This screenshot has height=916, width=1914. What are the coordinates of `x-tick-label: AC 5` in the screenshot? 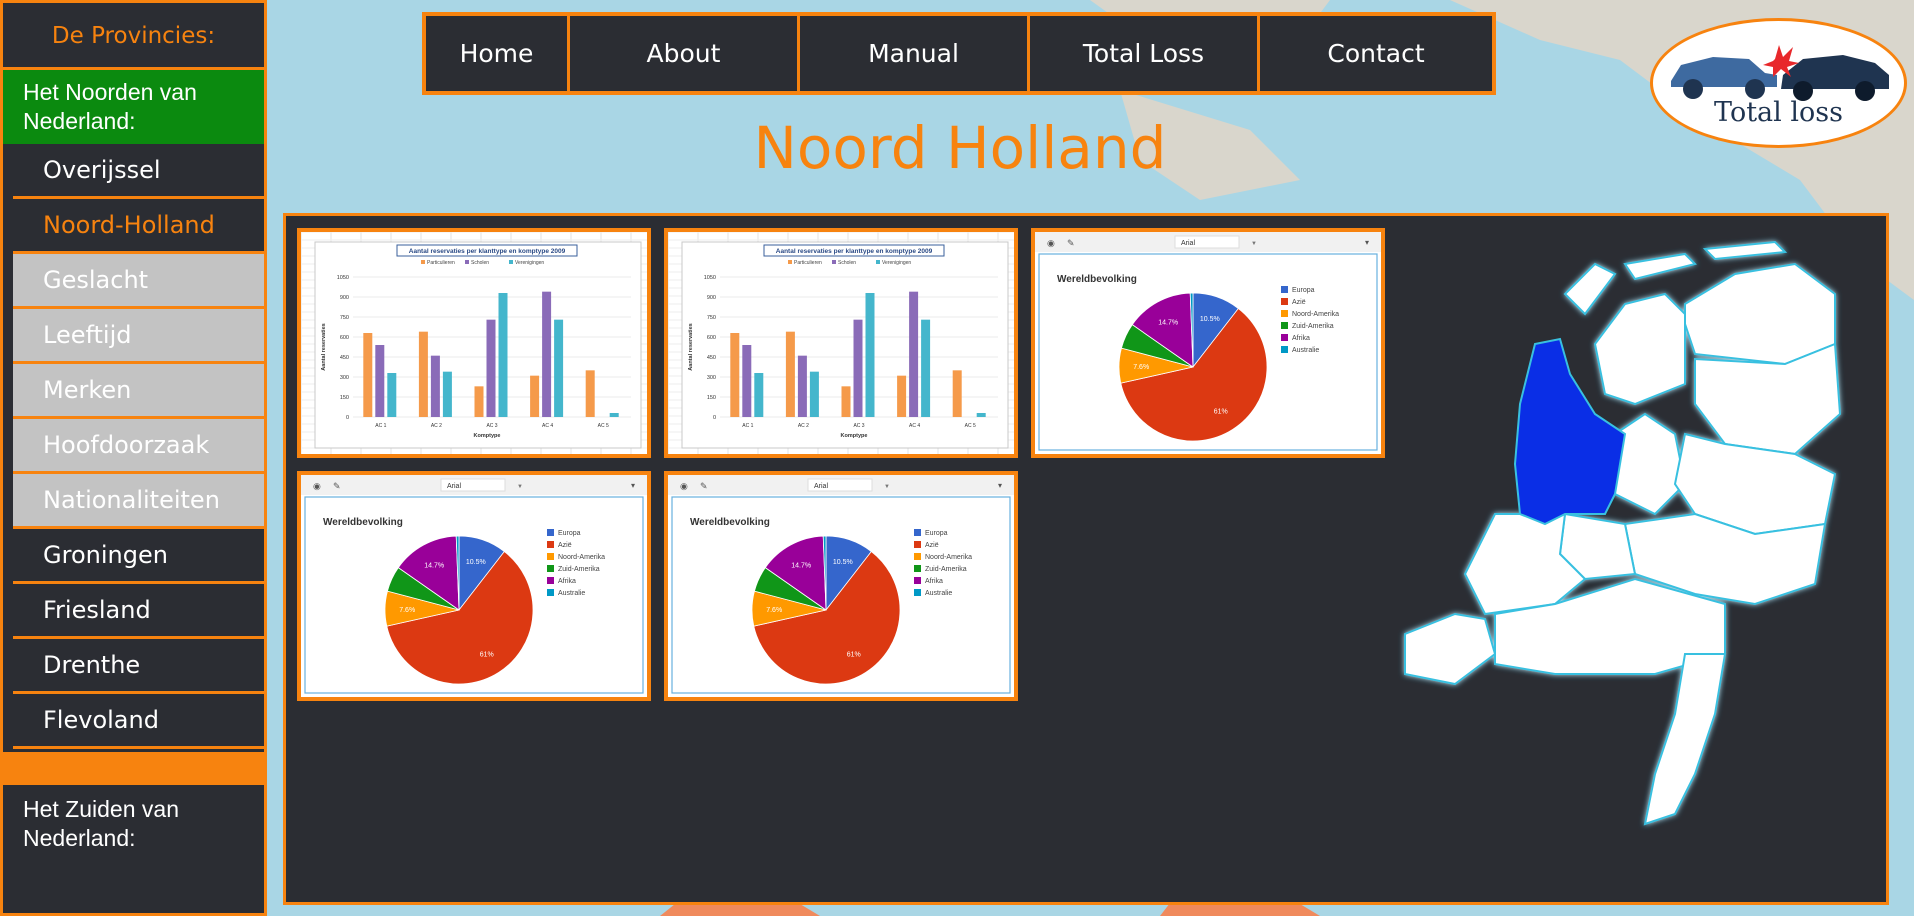 It's located at (970, 426).